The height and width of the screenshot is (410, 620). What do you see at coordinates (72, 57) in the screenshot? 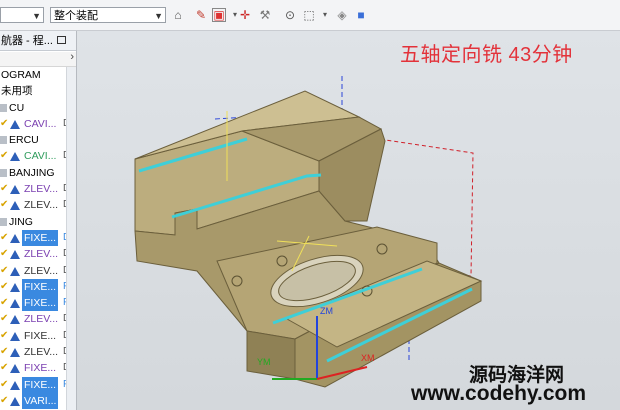
I see `scroll-right-icon: ›` at bounding box center [72, 57].